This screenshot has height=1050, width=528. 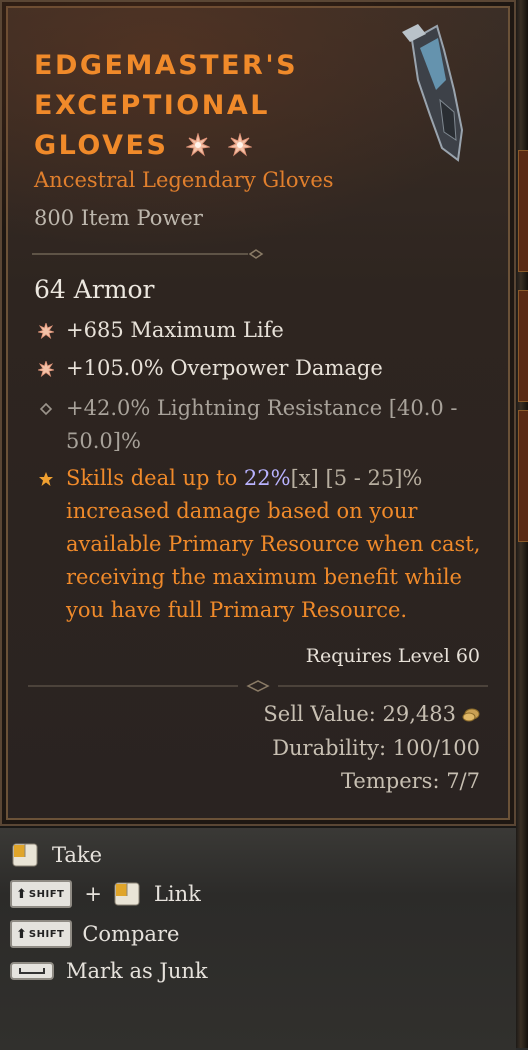 What do you see at coordinates (376, 748) in the screenshot?
I see `durability: Durability: 100/100` at bounding box center [376, 748].